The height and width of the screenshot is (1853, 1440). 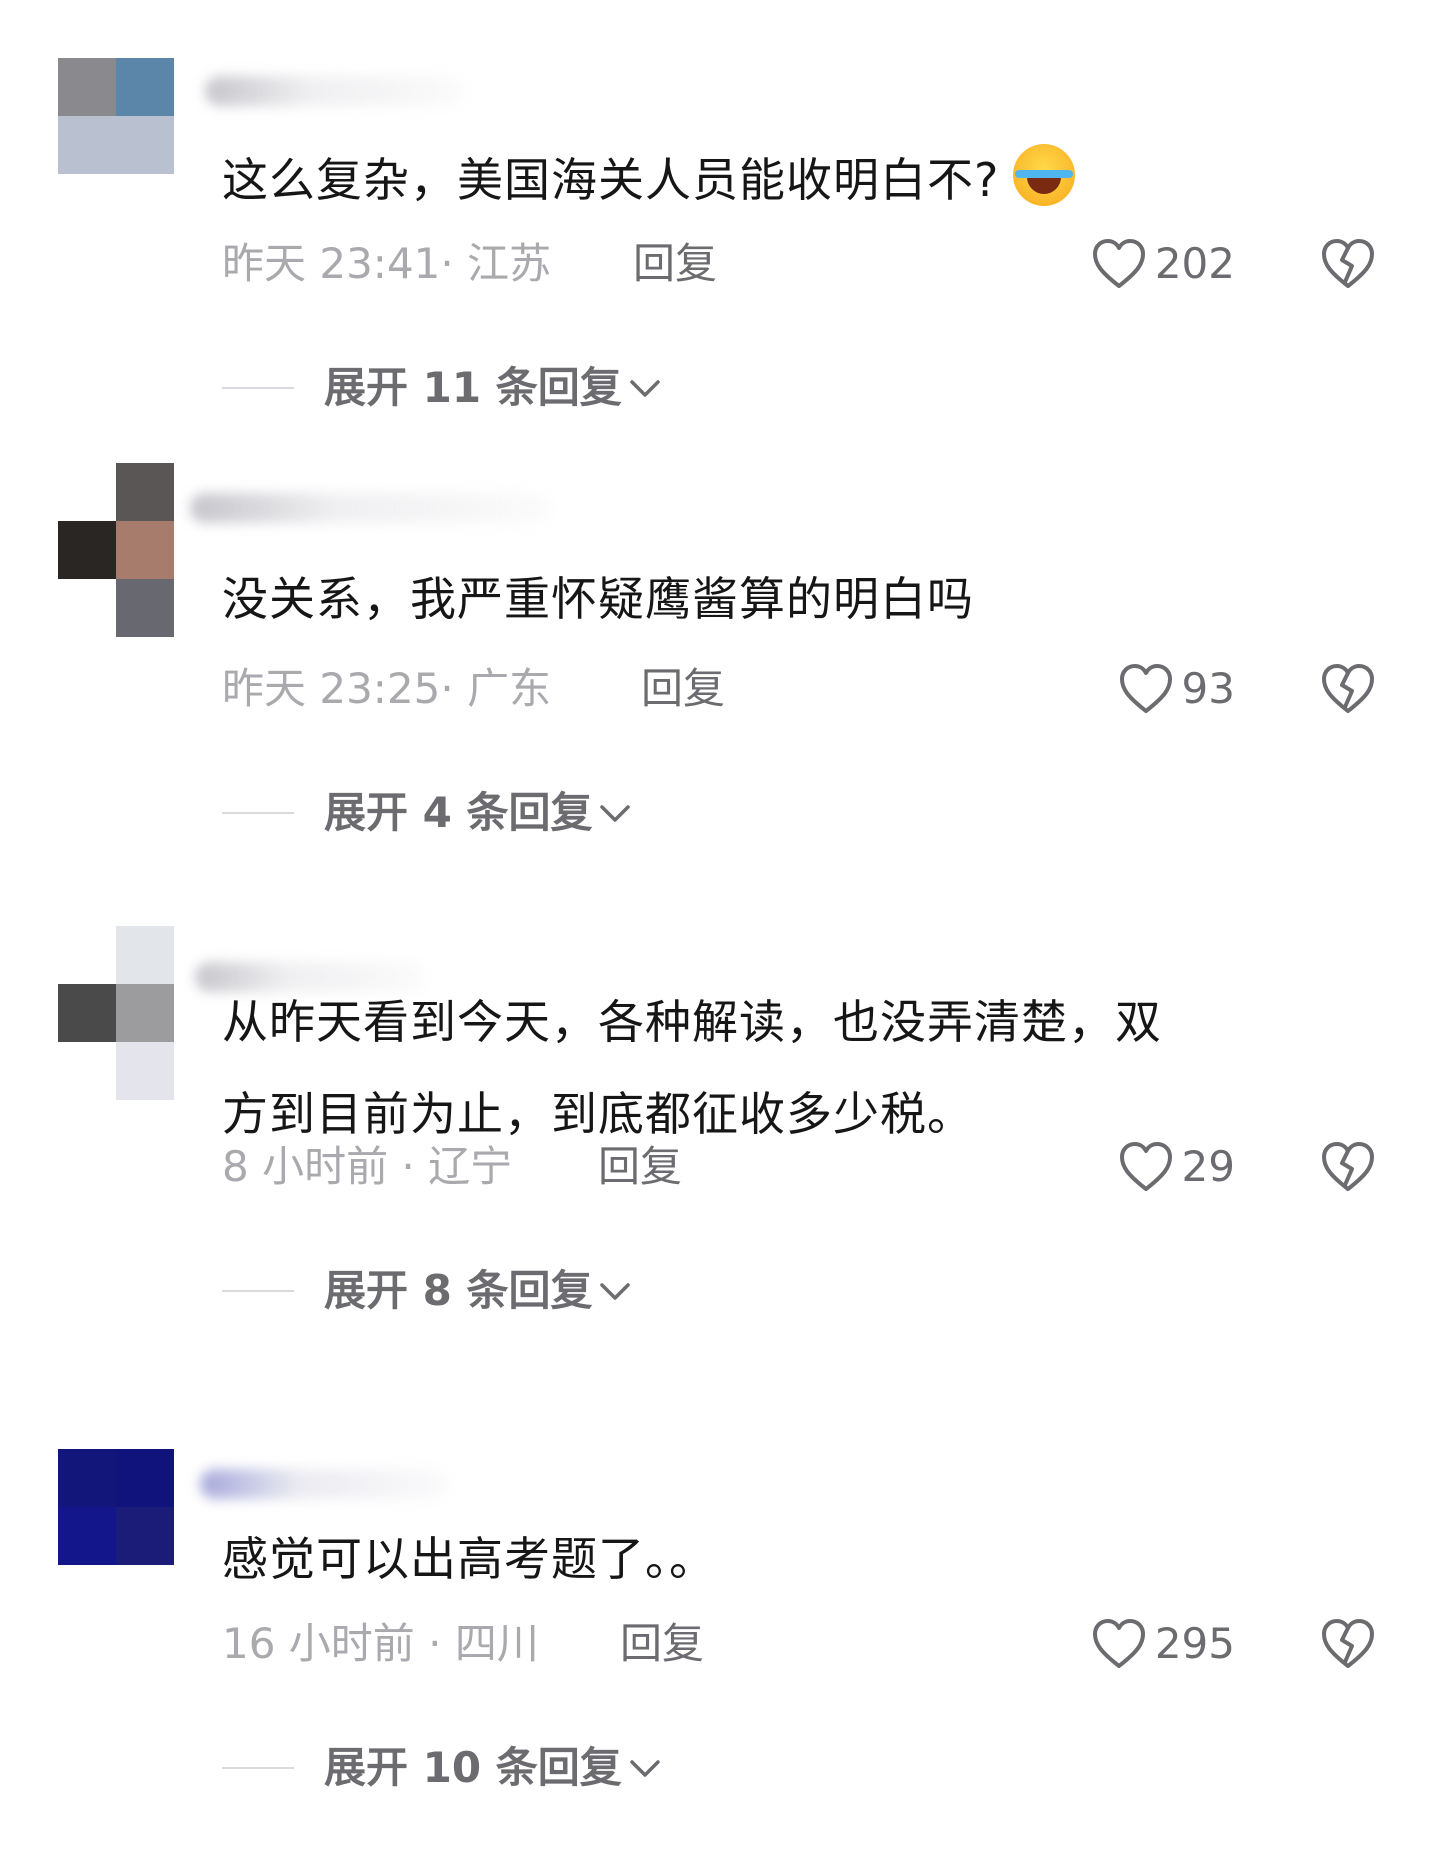 I want to click on like-button: 202, so click(x=1163, y=264).